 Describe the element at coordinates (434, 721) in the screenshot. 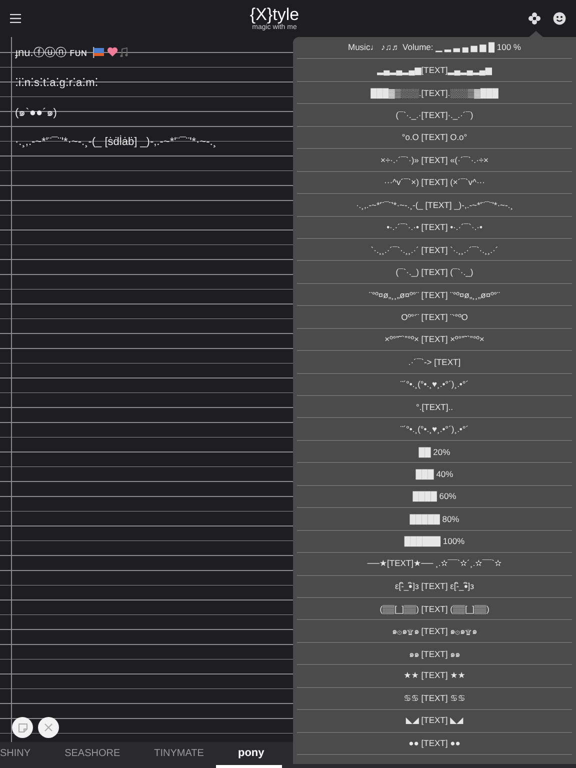

I see `style-option: ◣◢ [TEXT] ◣◢` at that location.